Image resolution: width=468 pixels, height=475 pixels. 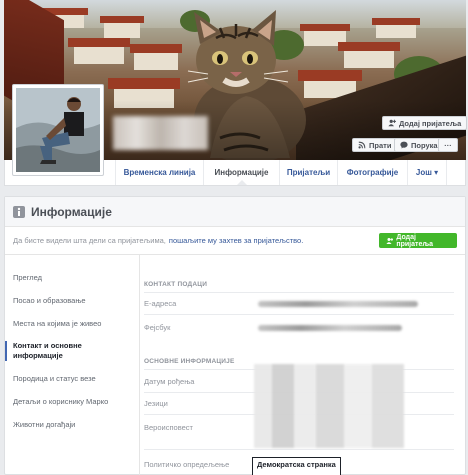 I want to click on tab-about: Информације, so click(x=241, y=172).